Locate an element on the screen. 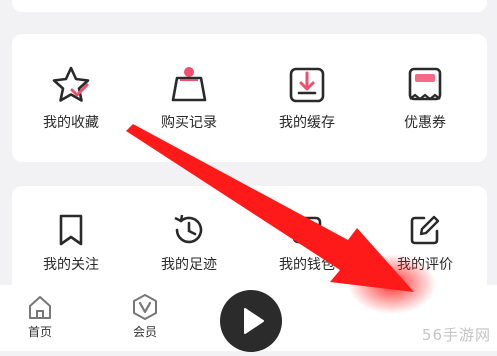 The height and width of the screenshot is (356, 497). my-cache-label: 我的缓存 is located at coordinates (307, 123).